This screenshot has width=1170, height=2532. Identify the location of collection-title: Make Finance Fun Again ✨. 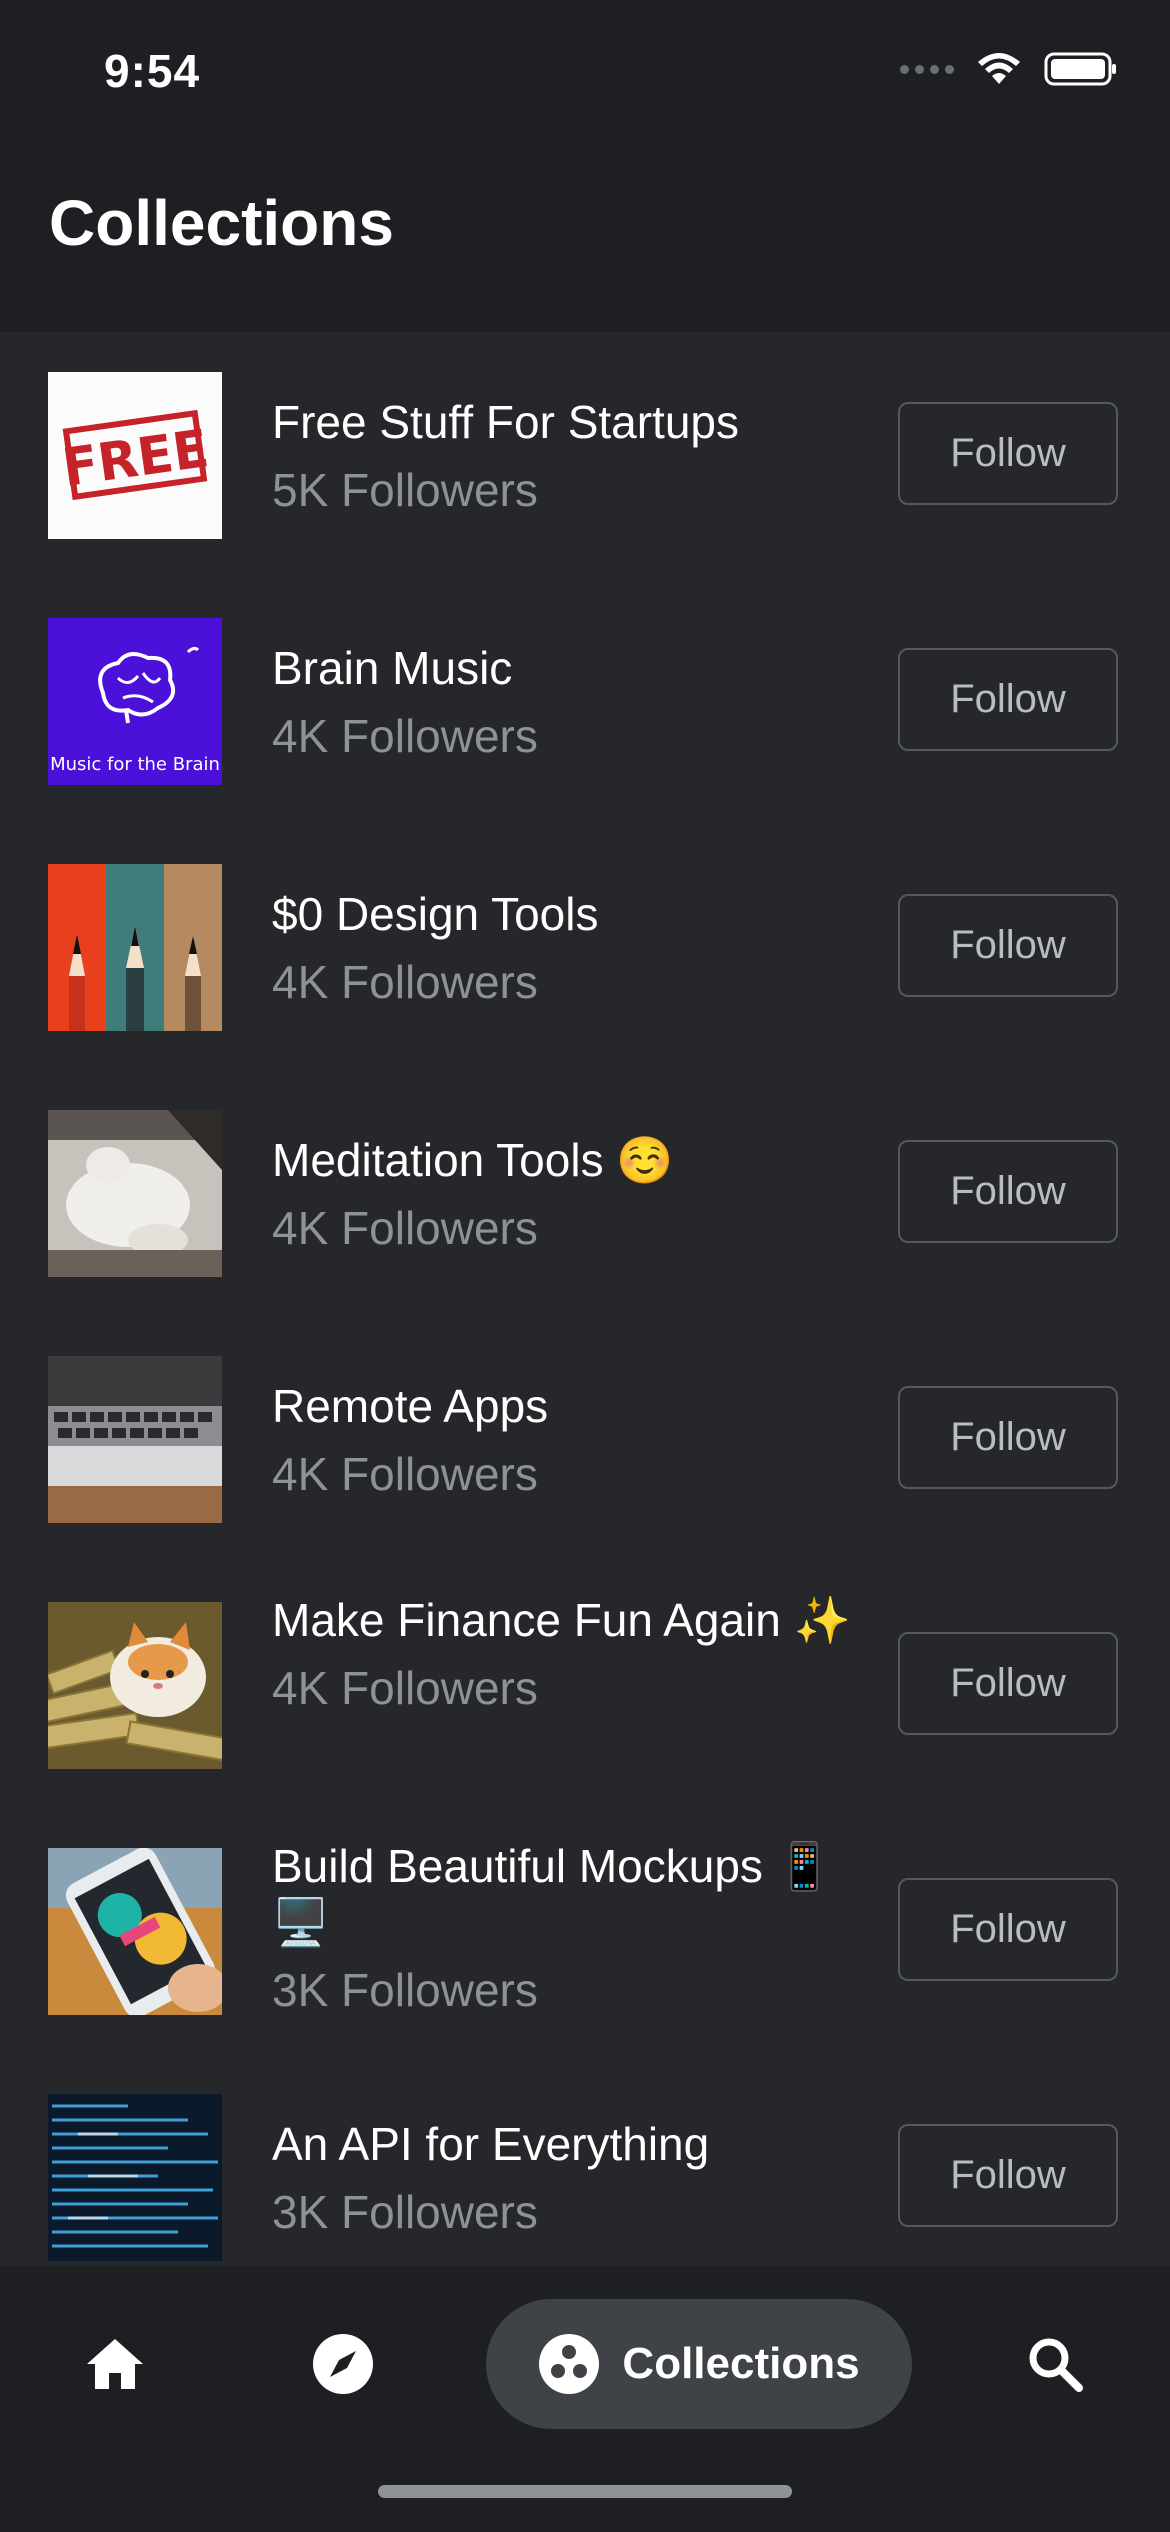
(561, 1620).